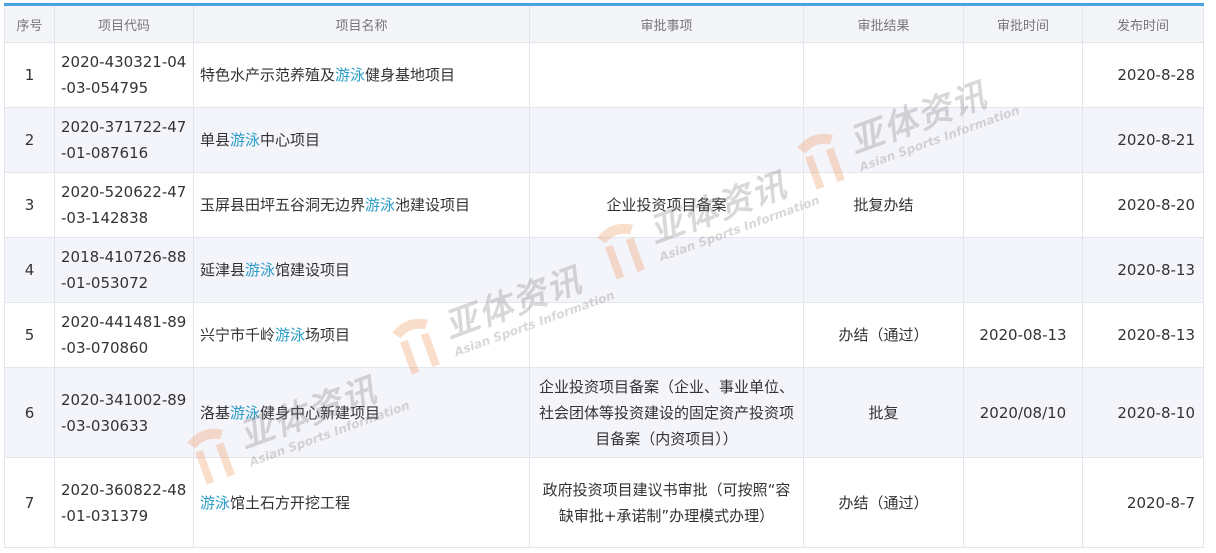 The width and height of the screenshot is (1216, 553). I want to click on code-line-1: 2020-341002-89, so click(124, 399).